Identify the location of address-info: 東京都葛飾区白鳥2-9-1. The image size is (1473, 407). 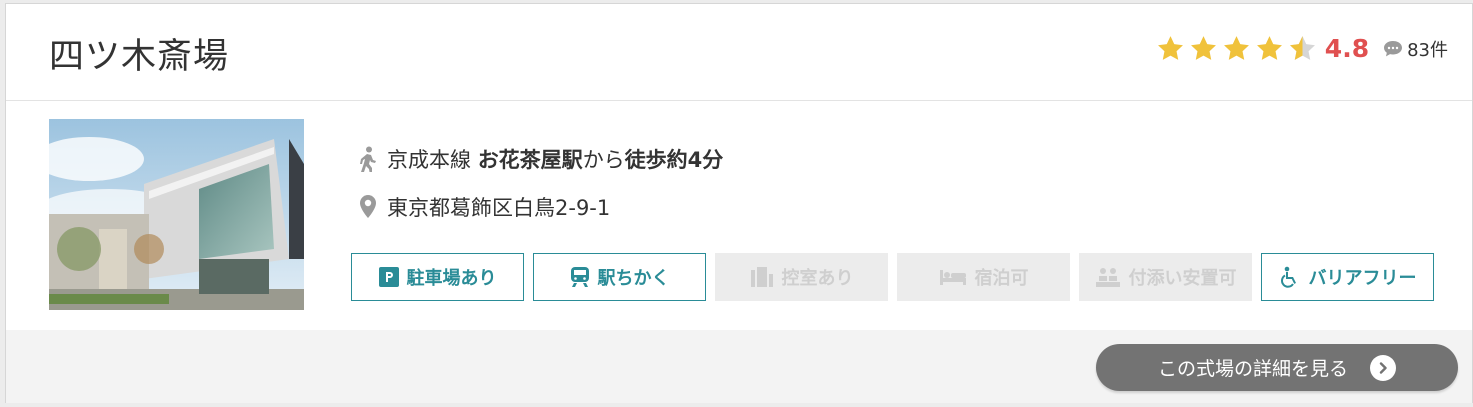
(483, 207).